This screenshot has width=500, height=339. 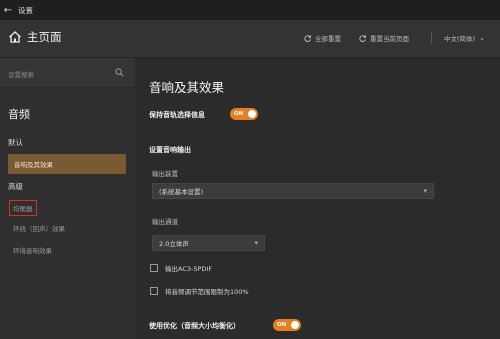 What do you see at coordinates (194, 326) in the screenshot?
I see `normalize-label: 使用优化（音频大小均衡化）` at bounding box center [194, 326].